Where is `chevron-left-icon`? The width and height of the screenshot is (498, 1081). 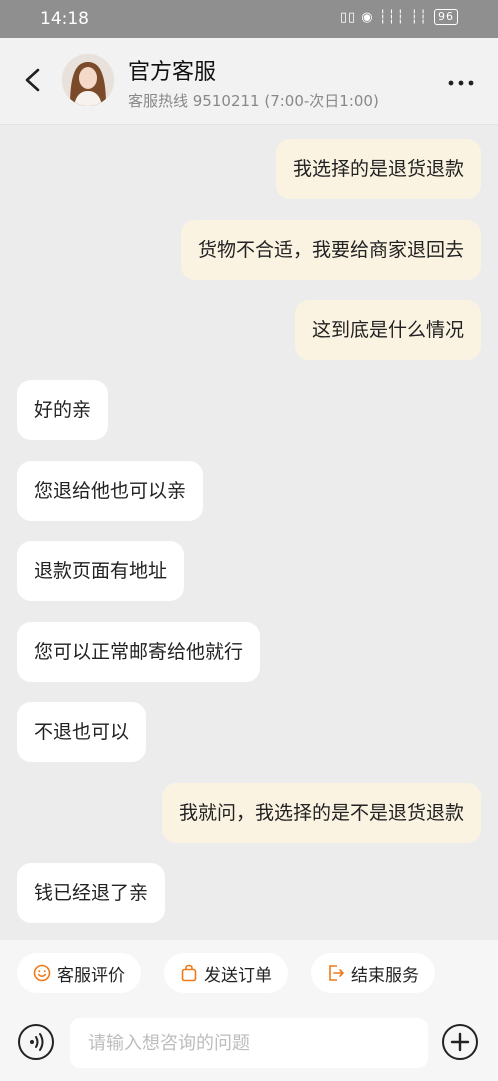 chevron-left-icon is located at coordinates (32, 80).